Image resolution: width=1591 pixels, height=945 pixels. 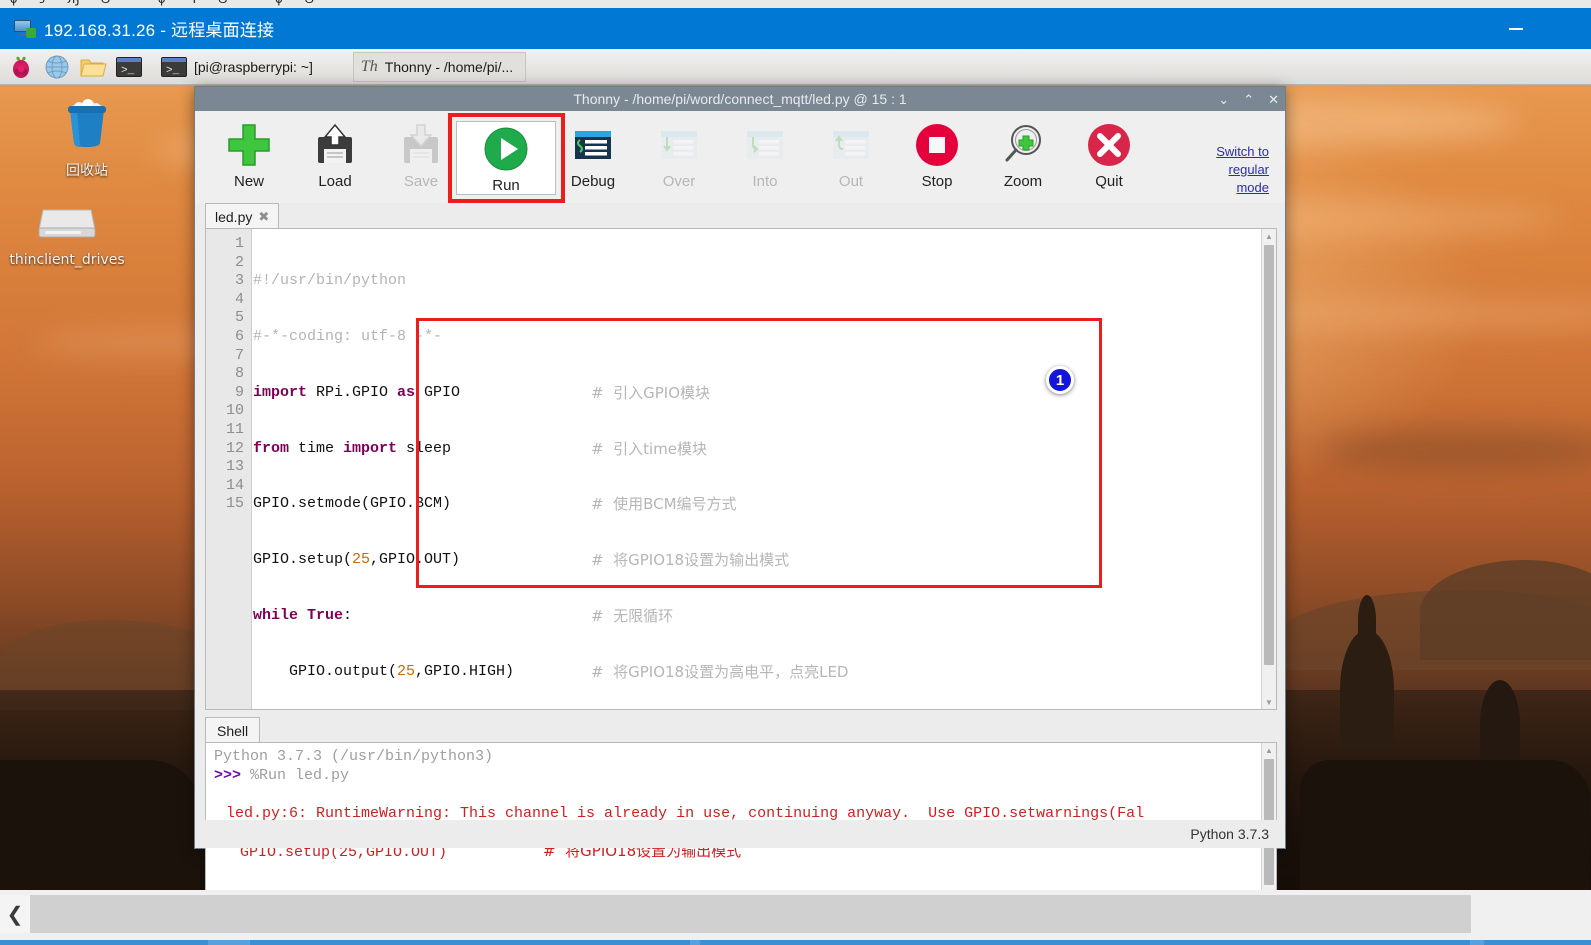 I want to click on remote-desktop-title: 192.168.31.26 - 远程桌面连接, so click(x=159, y=30).